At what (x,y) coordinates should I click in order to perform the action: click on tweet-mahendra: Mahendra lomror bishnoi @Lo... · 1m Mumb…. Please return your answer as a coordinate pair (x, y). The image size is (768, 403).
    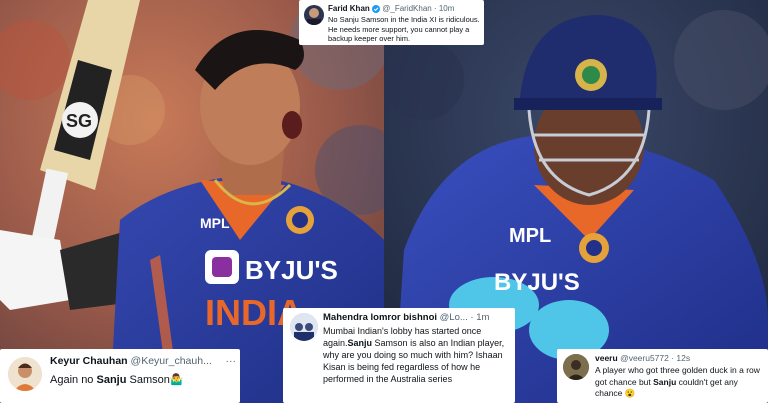
    Looking at the image, I should click on (399, 355).